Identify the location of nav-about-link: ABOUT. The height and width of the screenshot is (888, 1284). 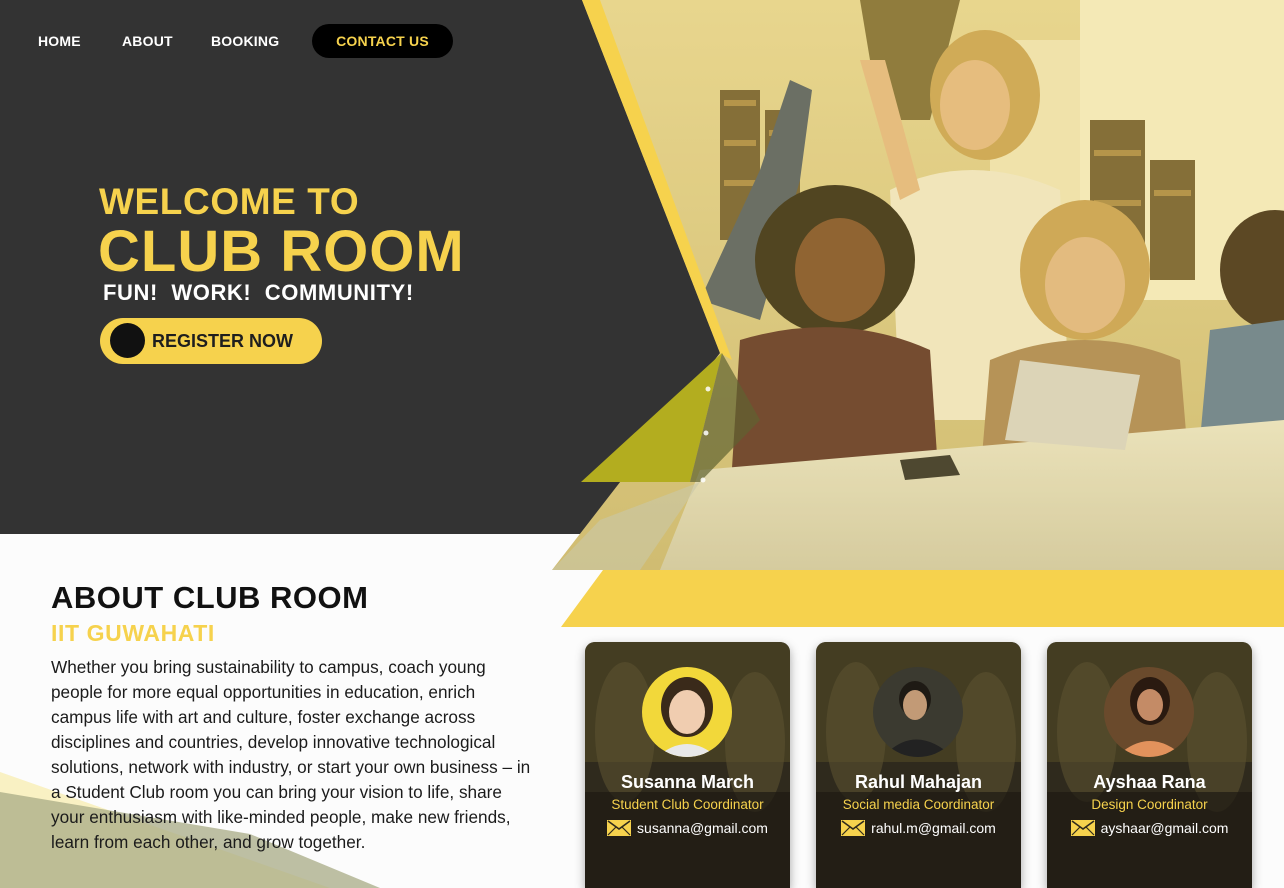
(147, 41).